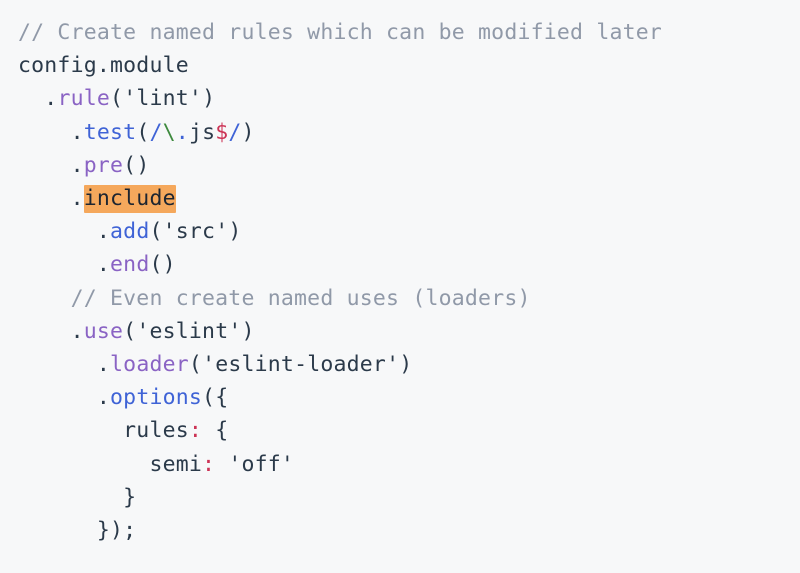 The height and width of the screenshot is (573, 800). Describe the element at coordinates (116, 531) in the screenshot. I see `closing-statement: });` at that location.